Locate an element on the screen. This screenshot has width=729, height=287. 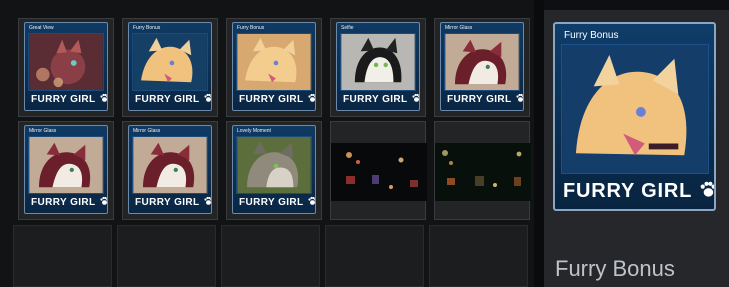
card-slot: Great View FURRY GIRL is located at coordinates (66, 67).